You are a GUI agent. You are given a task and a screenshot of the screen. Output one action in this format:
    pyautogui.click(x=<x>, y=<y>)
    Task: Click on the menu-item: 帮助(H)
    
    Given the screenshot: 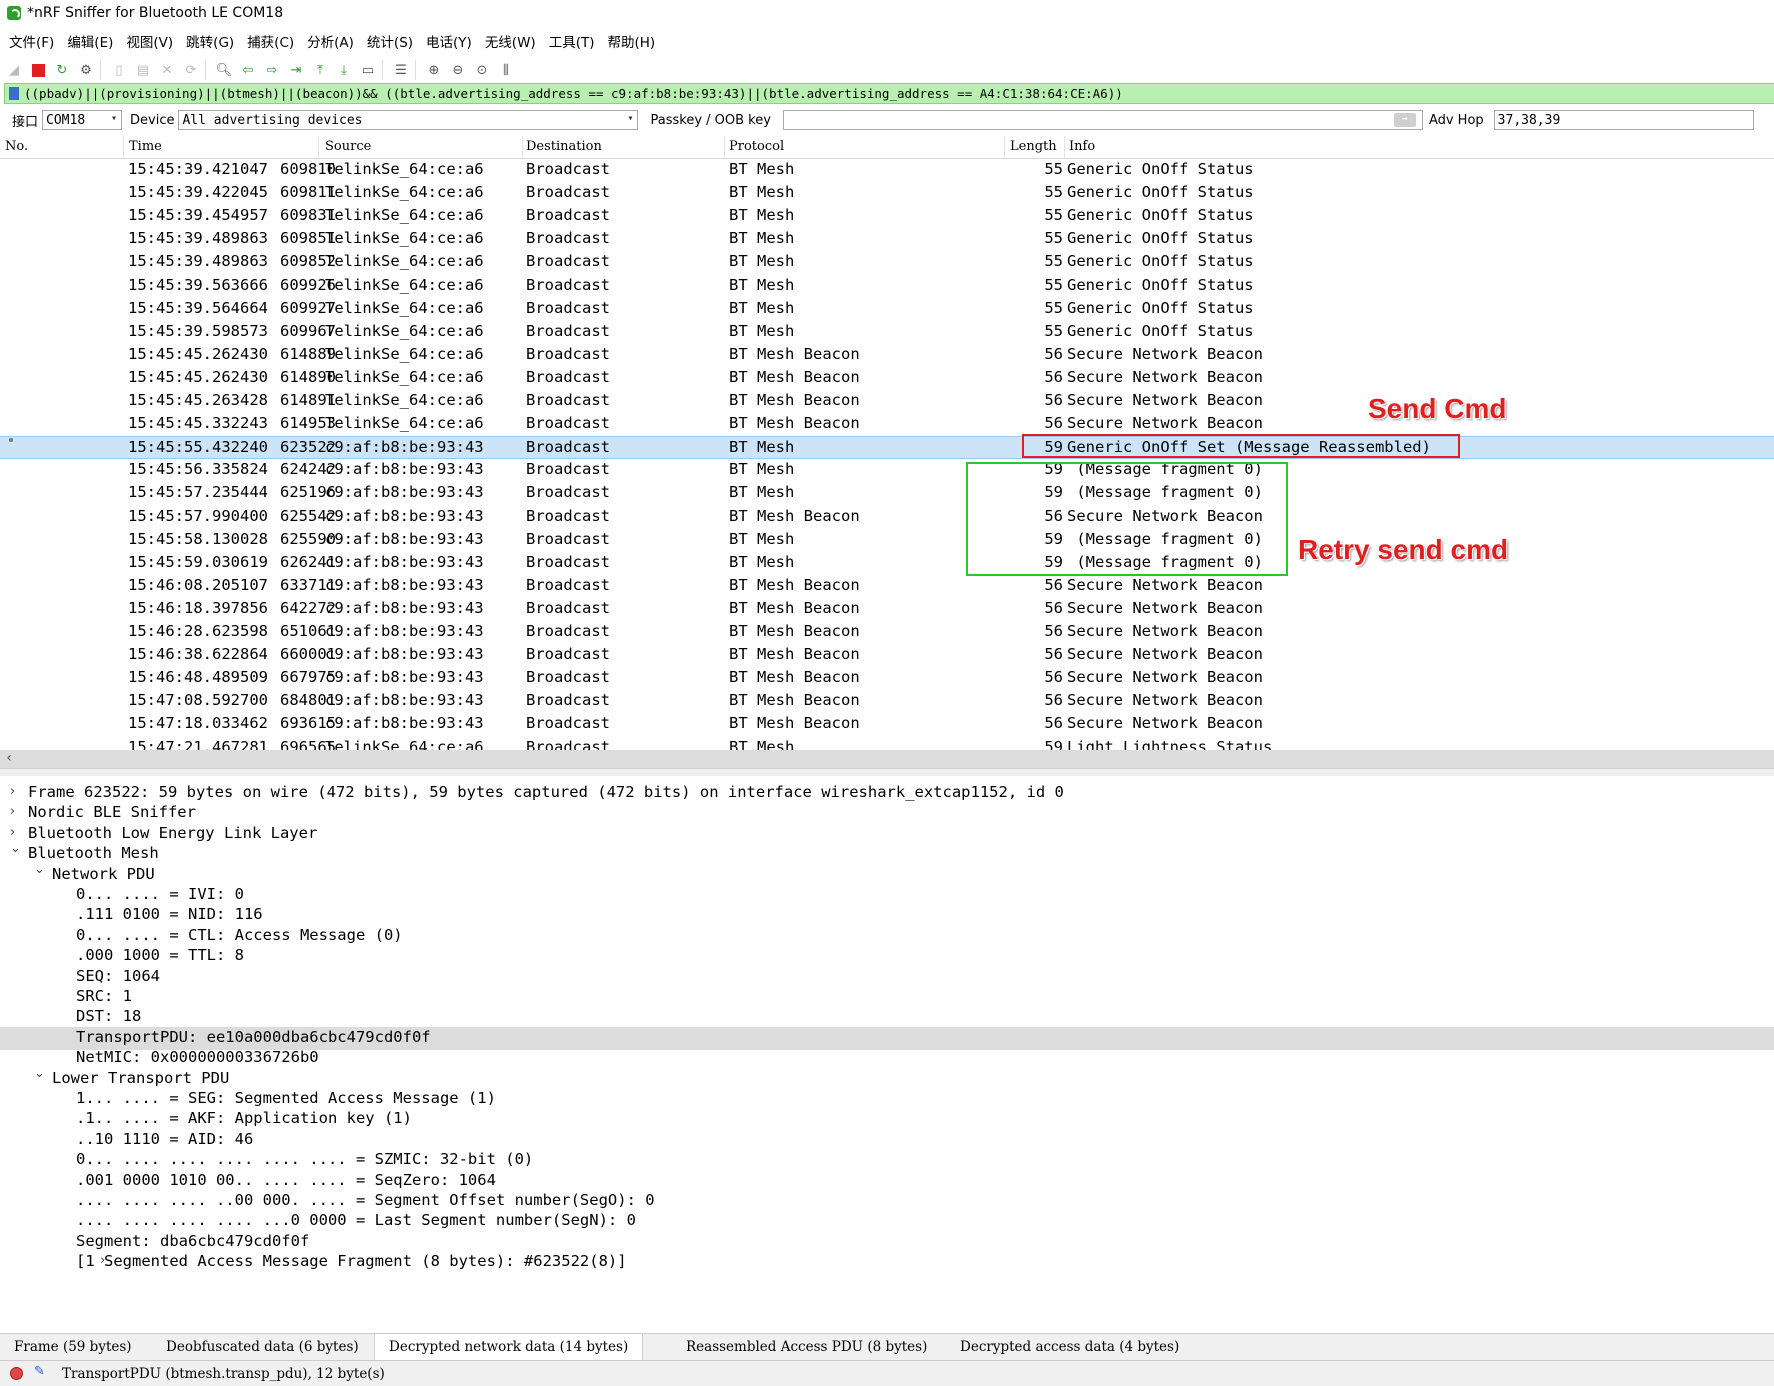 What is the action you would take?
    pyautogui.click(x=631, y=41)
    